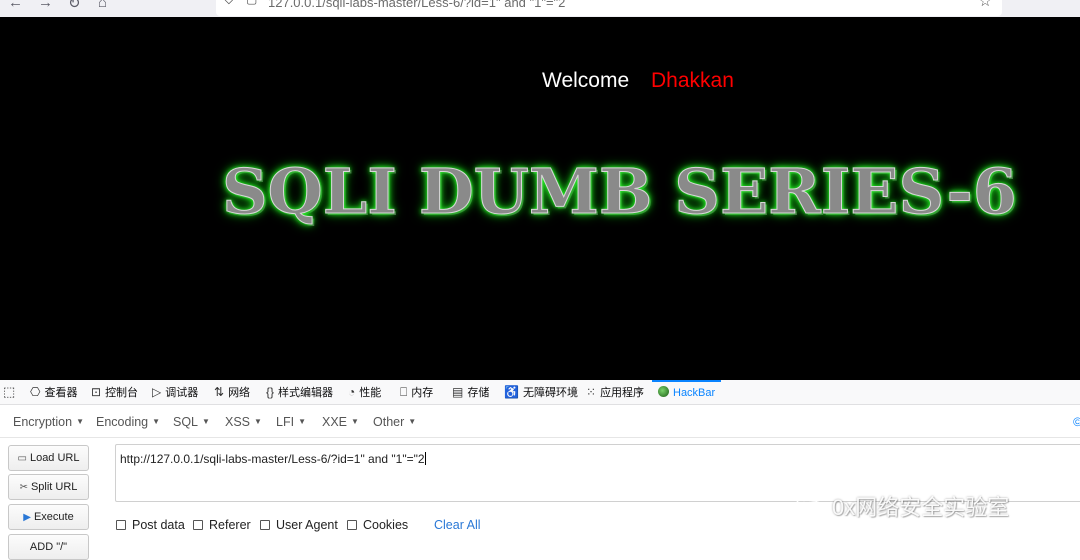  Describe the element at coordinates (389, 422) in the screenshot. I see `menu-label: Other` at that location.